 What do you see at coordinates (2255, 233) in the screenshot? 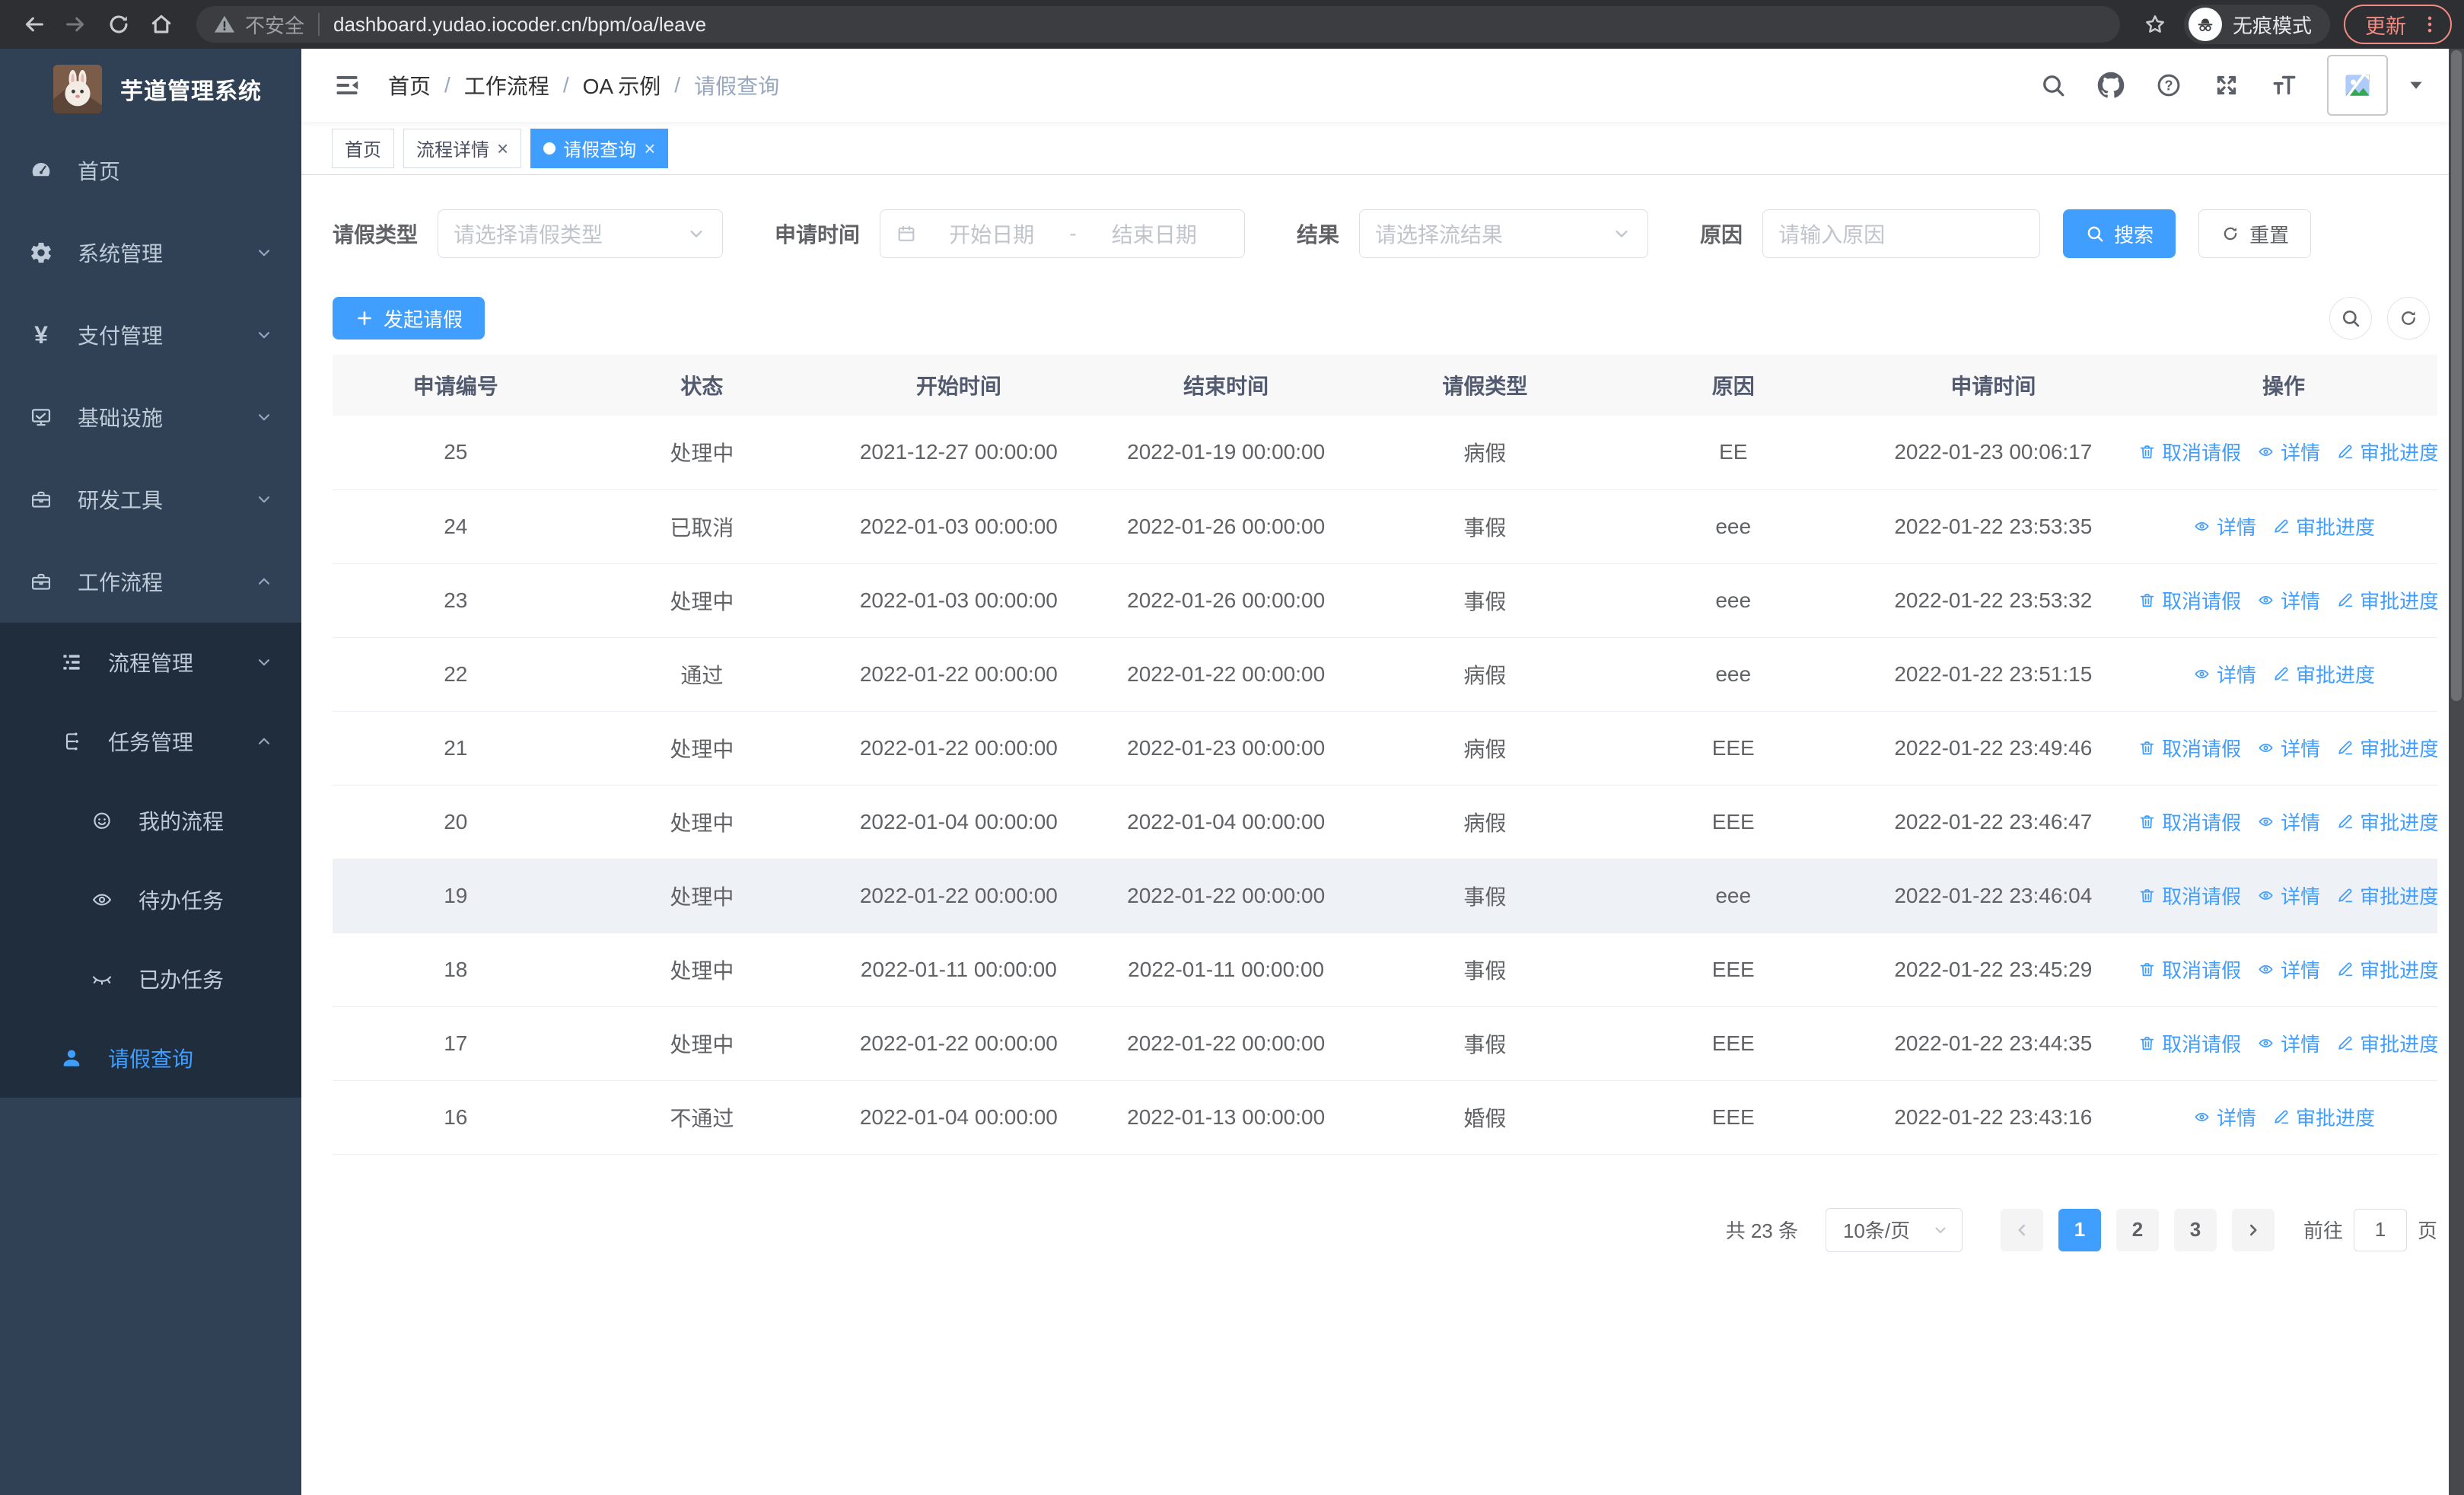
I see `reset-button: 重置` at bounding box center [2255, 233].